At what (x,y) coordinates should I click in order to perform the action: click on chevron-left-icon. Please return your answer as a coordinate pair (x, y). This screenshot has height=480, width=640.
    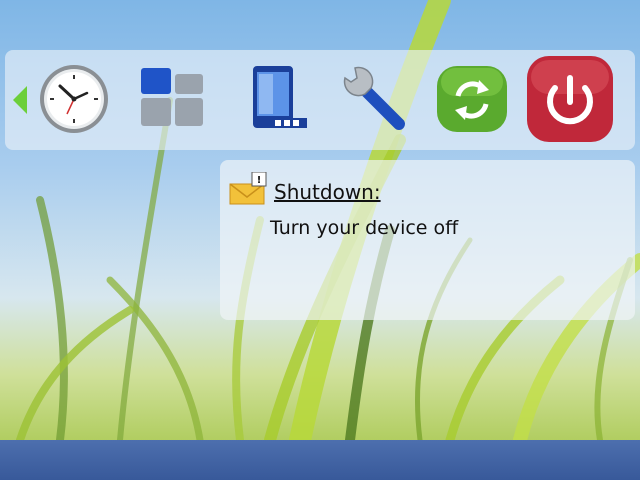
    Looking at the image, I should click on (20, 100).